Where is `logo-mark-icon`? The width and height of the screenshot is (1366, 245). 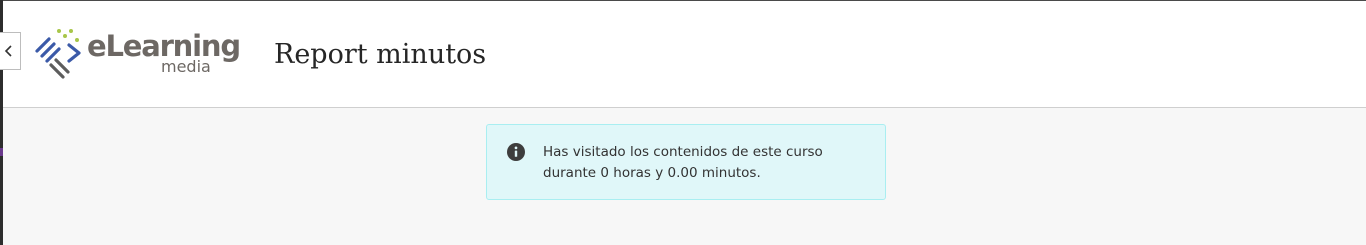
logo-mark-icon is located at coordinates (58, 54).